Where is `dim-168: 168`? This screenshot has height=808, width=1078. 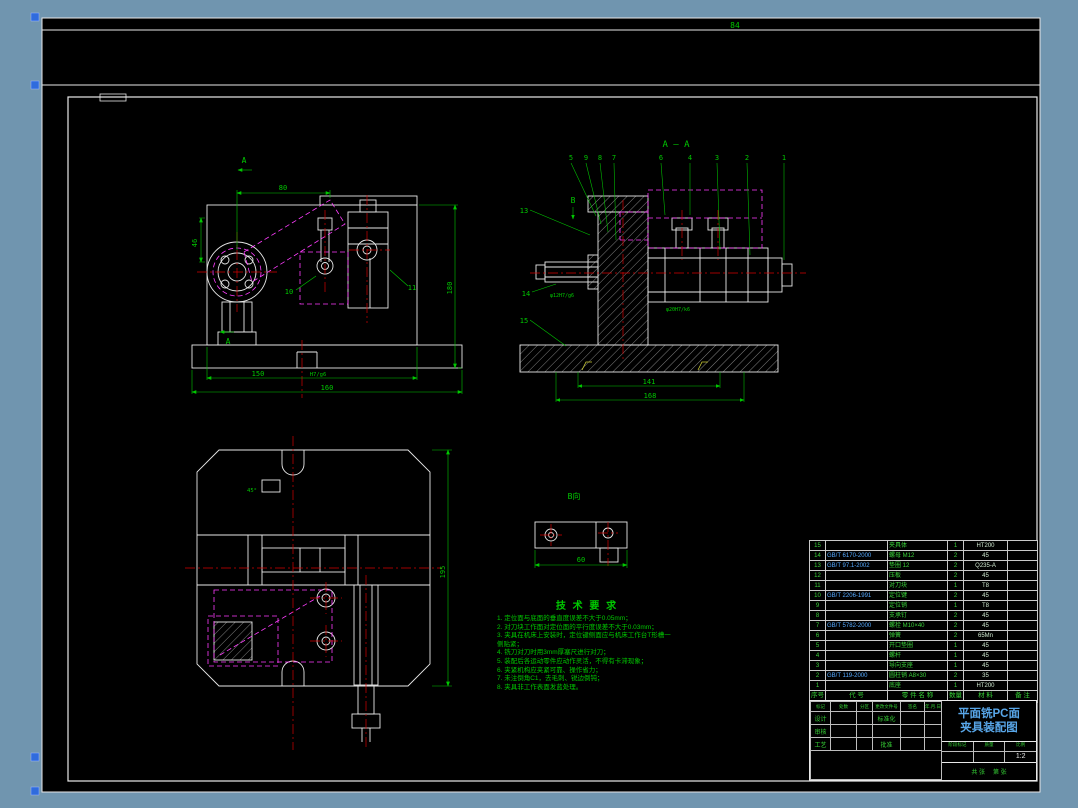
dim-168: 168 is located at coordinates (650, 396).